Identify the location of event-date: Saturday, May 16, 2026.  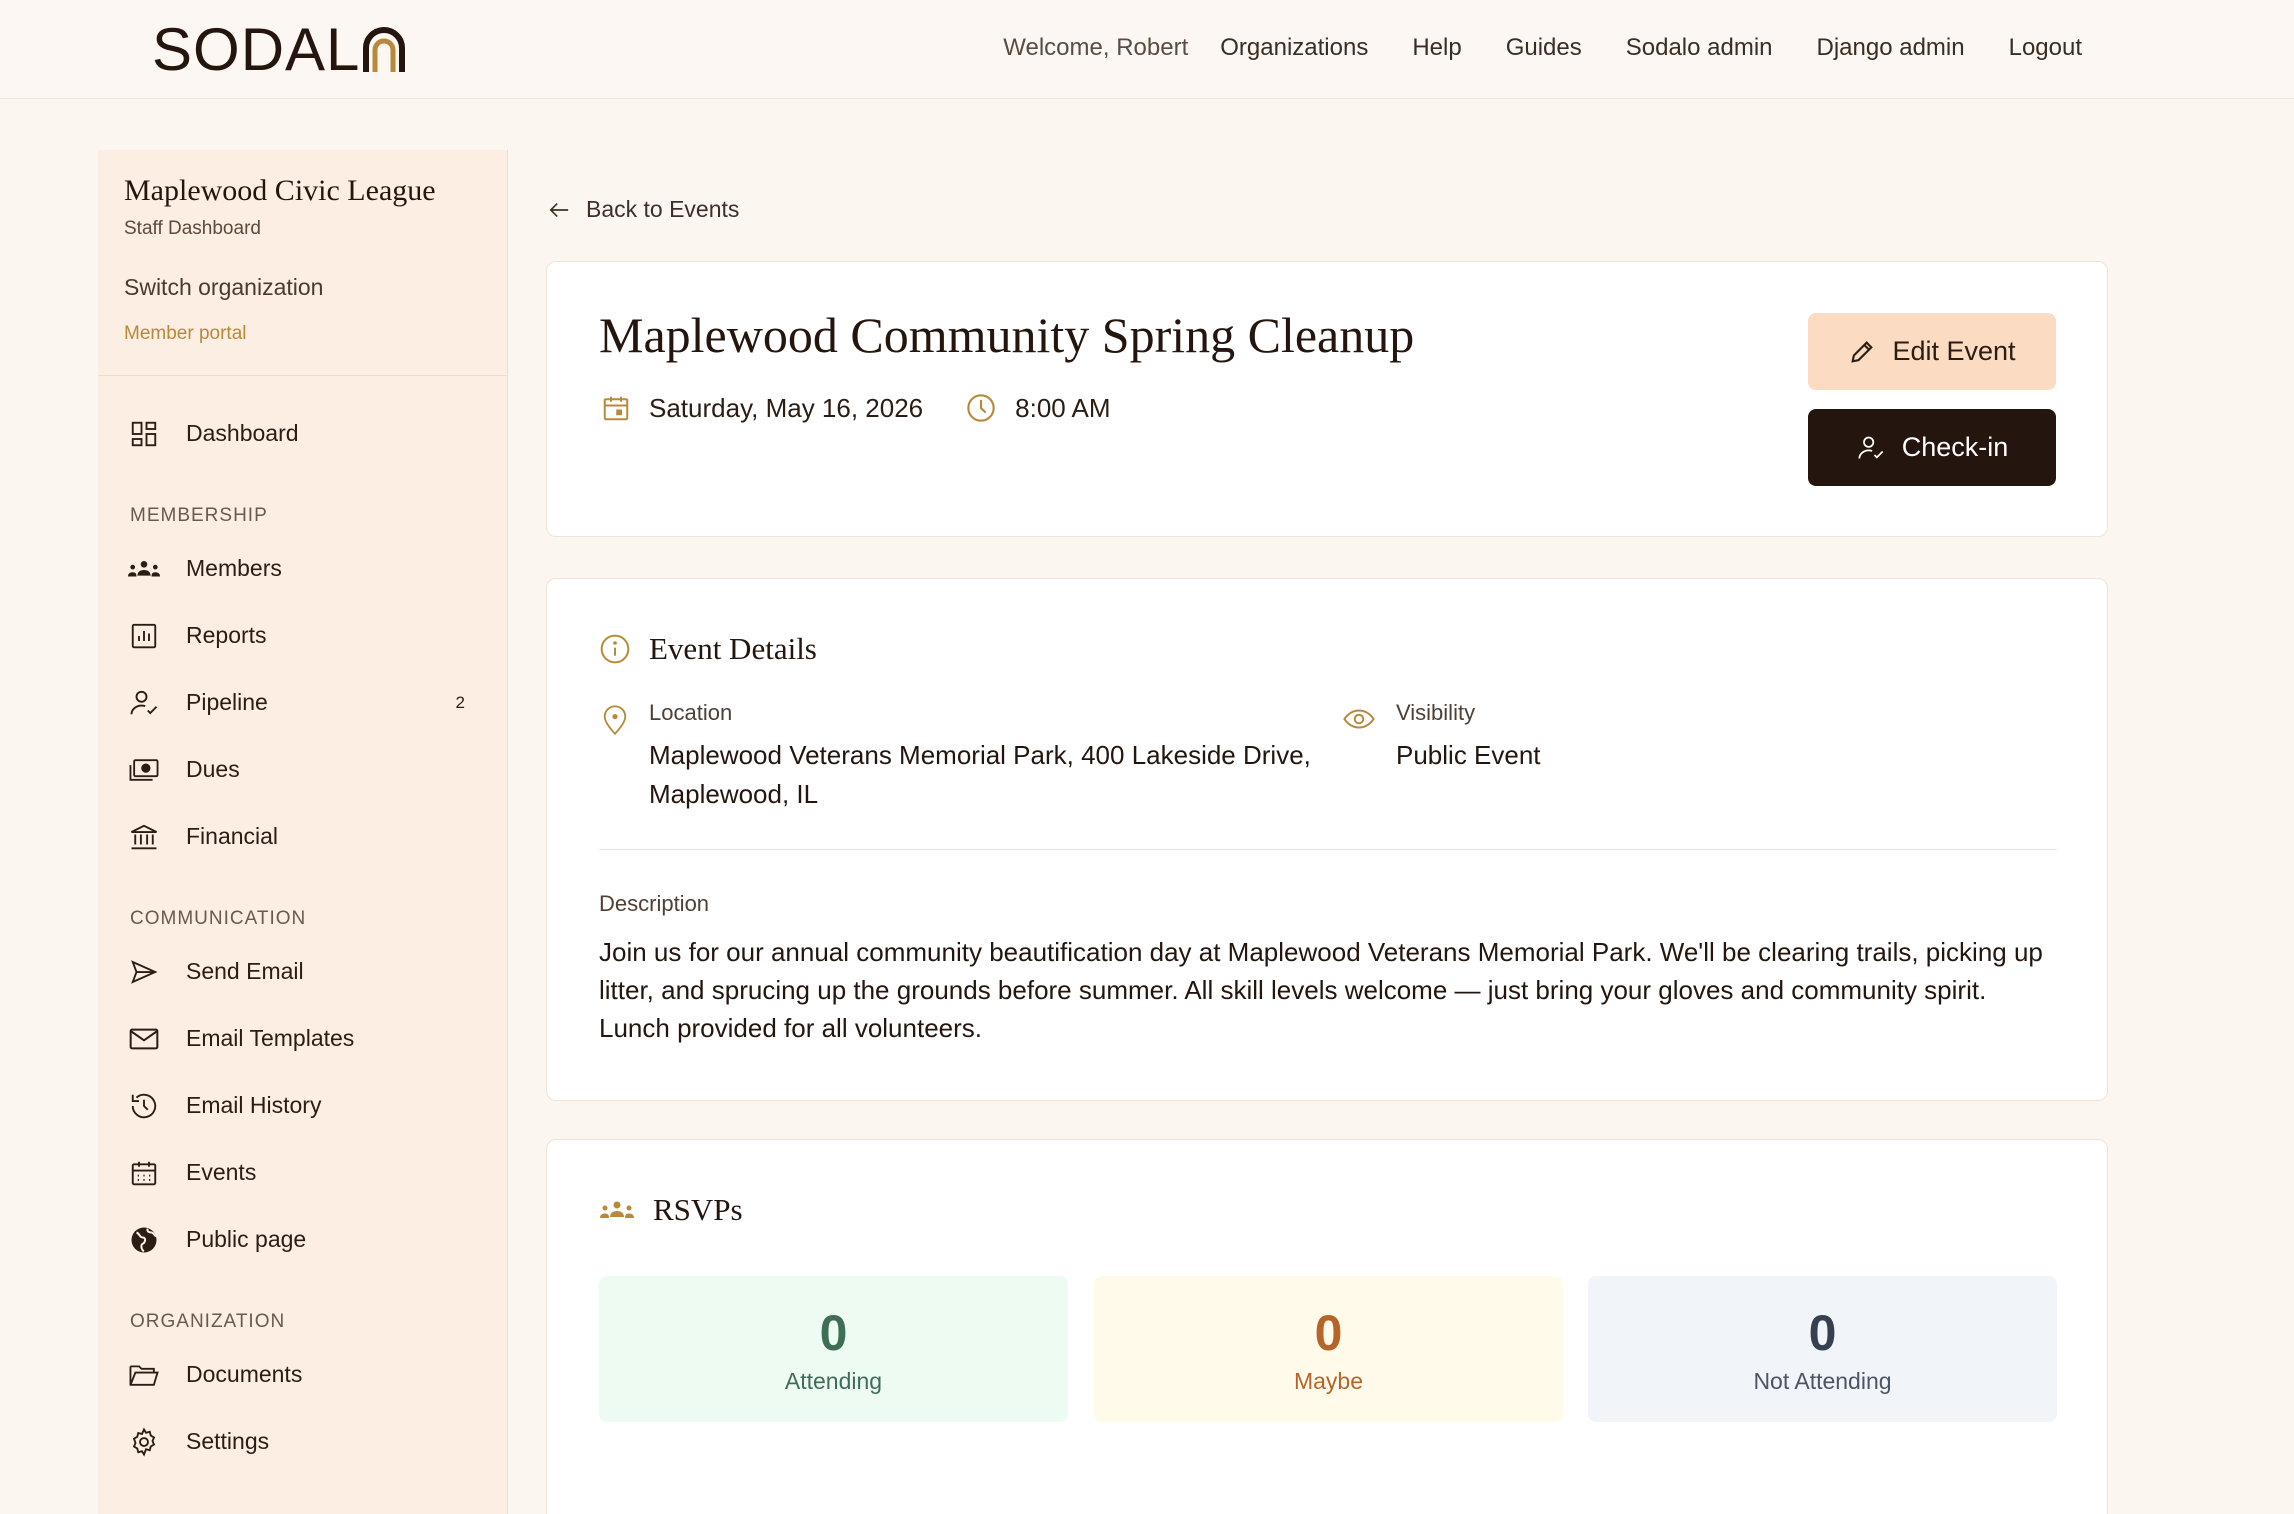
(762, 408).